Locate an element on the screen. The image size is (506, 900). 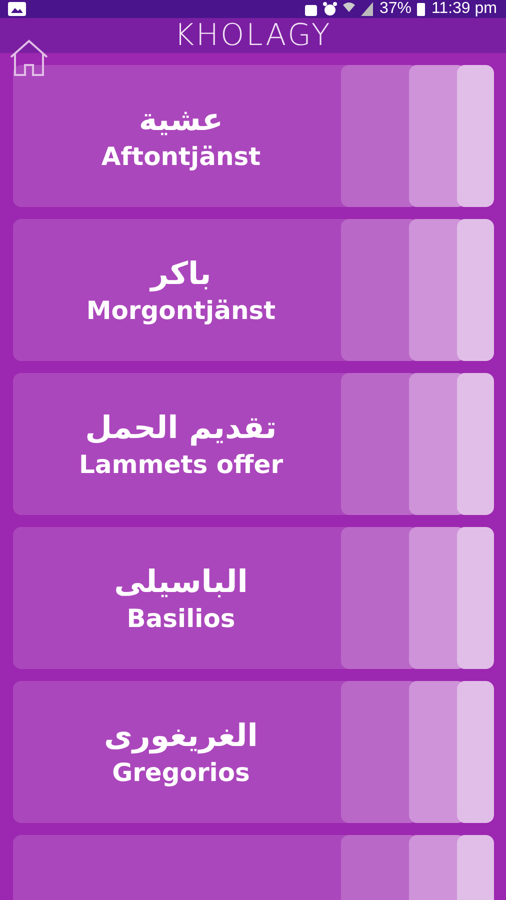
home-button is located at coordinates (29, 58).